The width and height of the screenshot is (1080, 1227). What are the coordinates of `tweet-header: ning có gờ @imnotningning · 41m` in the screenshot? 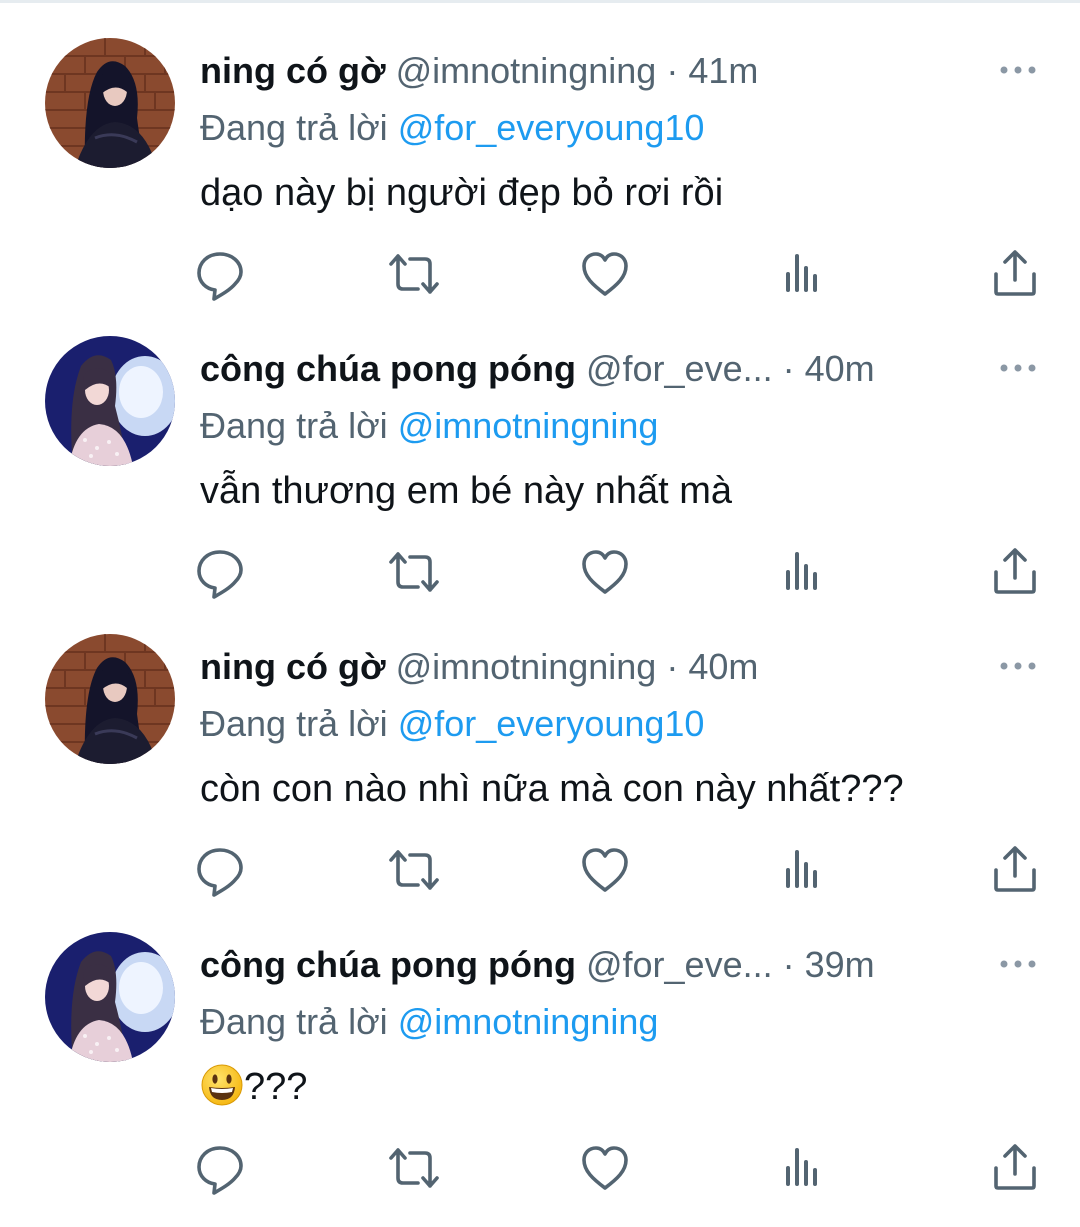 It's located at (479, 71).